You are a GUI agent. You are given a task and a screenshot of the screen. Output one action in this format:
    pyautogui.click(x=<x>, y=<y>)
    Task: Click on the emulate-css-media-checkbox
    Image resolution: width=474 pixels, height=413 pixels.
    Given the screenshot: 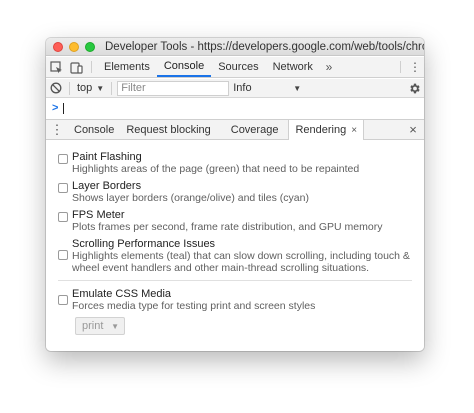 What is the action you would take?
    pyautogui.click(x=63, y=300)
    